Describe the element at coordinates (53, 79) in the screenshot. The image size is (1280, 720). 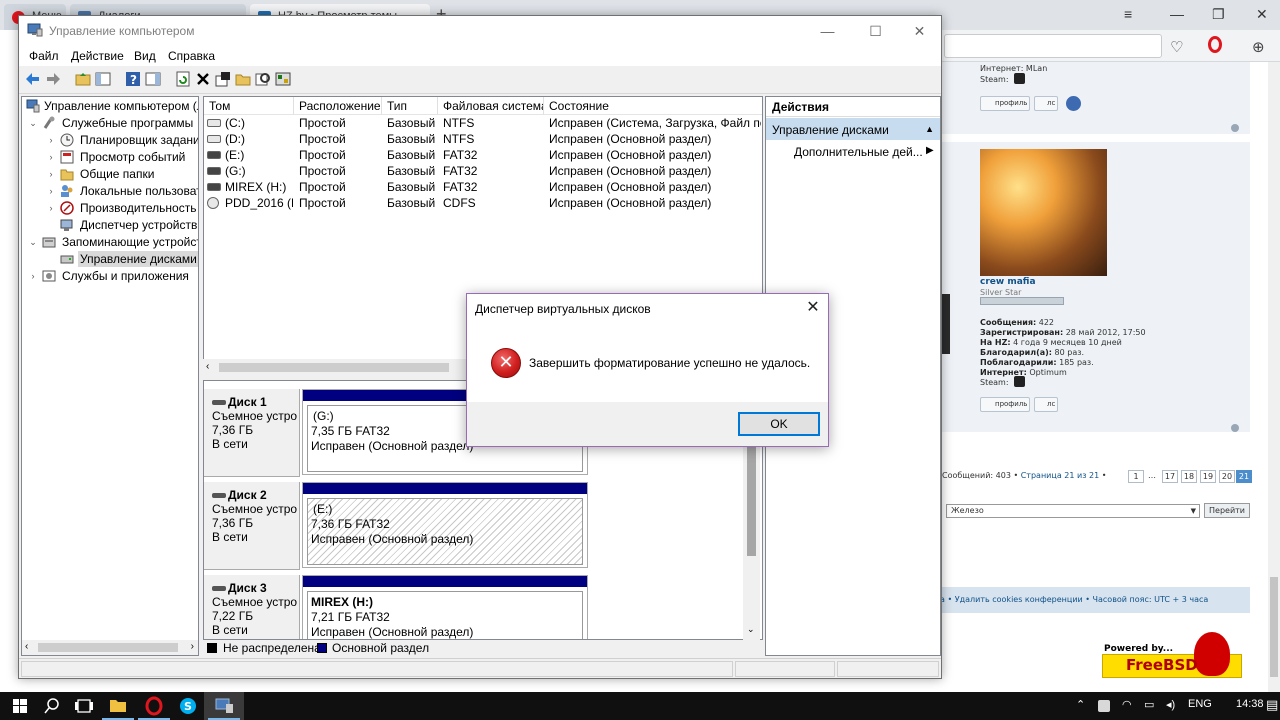
I see `forward-arrow-icon` at that location.